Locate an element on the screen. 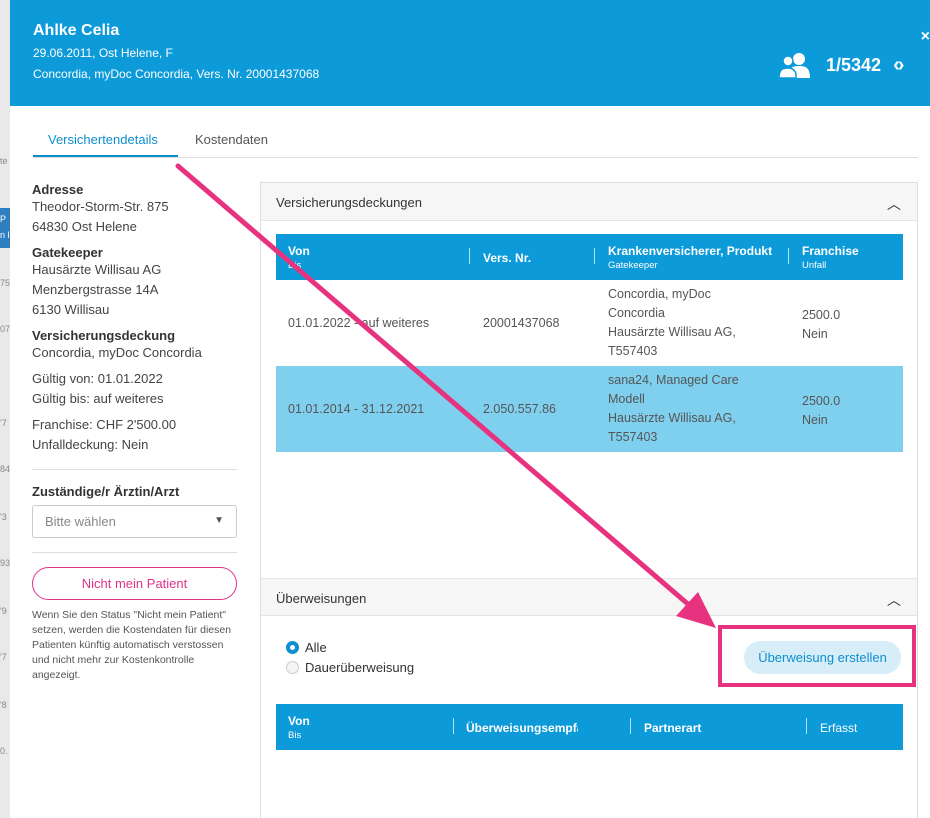 This screenshot has width=930, height=818. doctor-label: Zuständige/r Ärztin/Arzt is located at coordinates (106, 491).